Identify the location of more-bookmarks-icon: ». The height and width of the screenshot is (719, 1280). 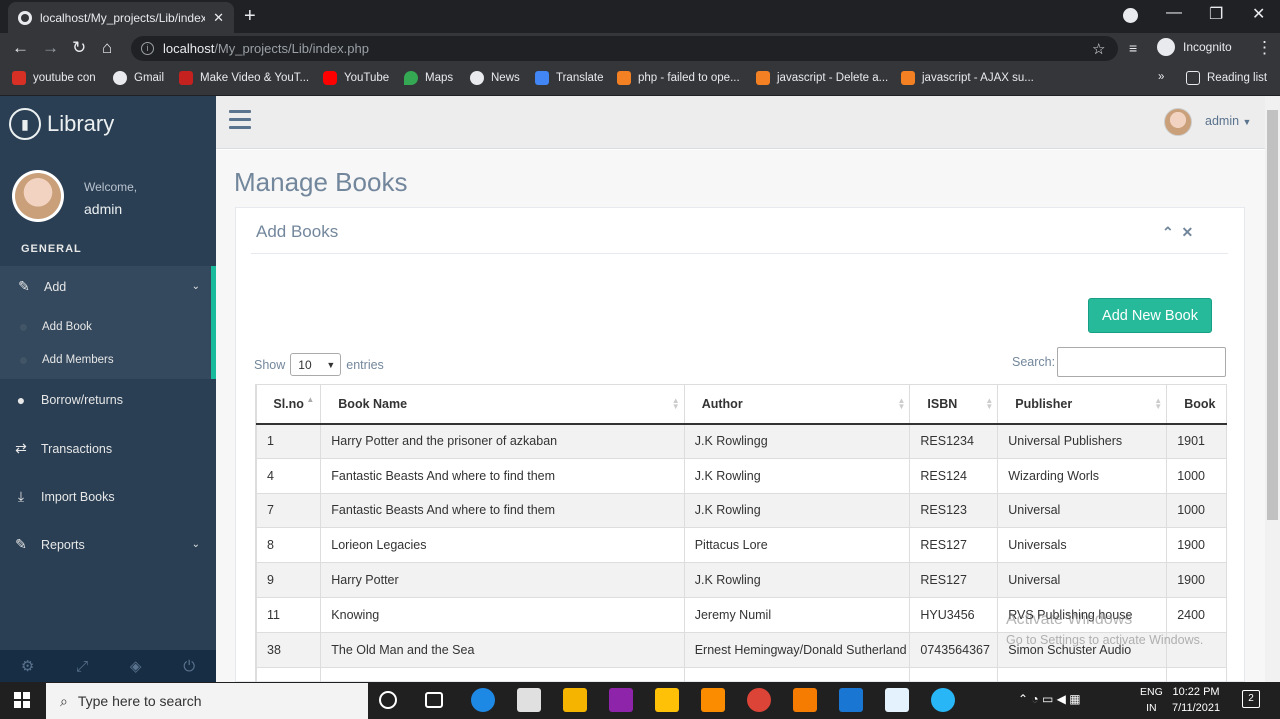
(1161, 77).